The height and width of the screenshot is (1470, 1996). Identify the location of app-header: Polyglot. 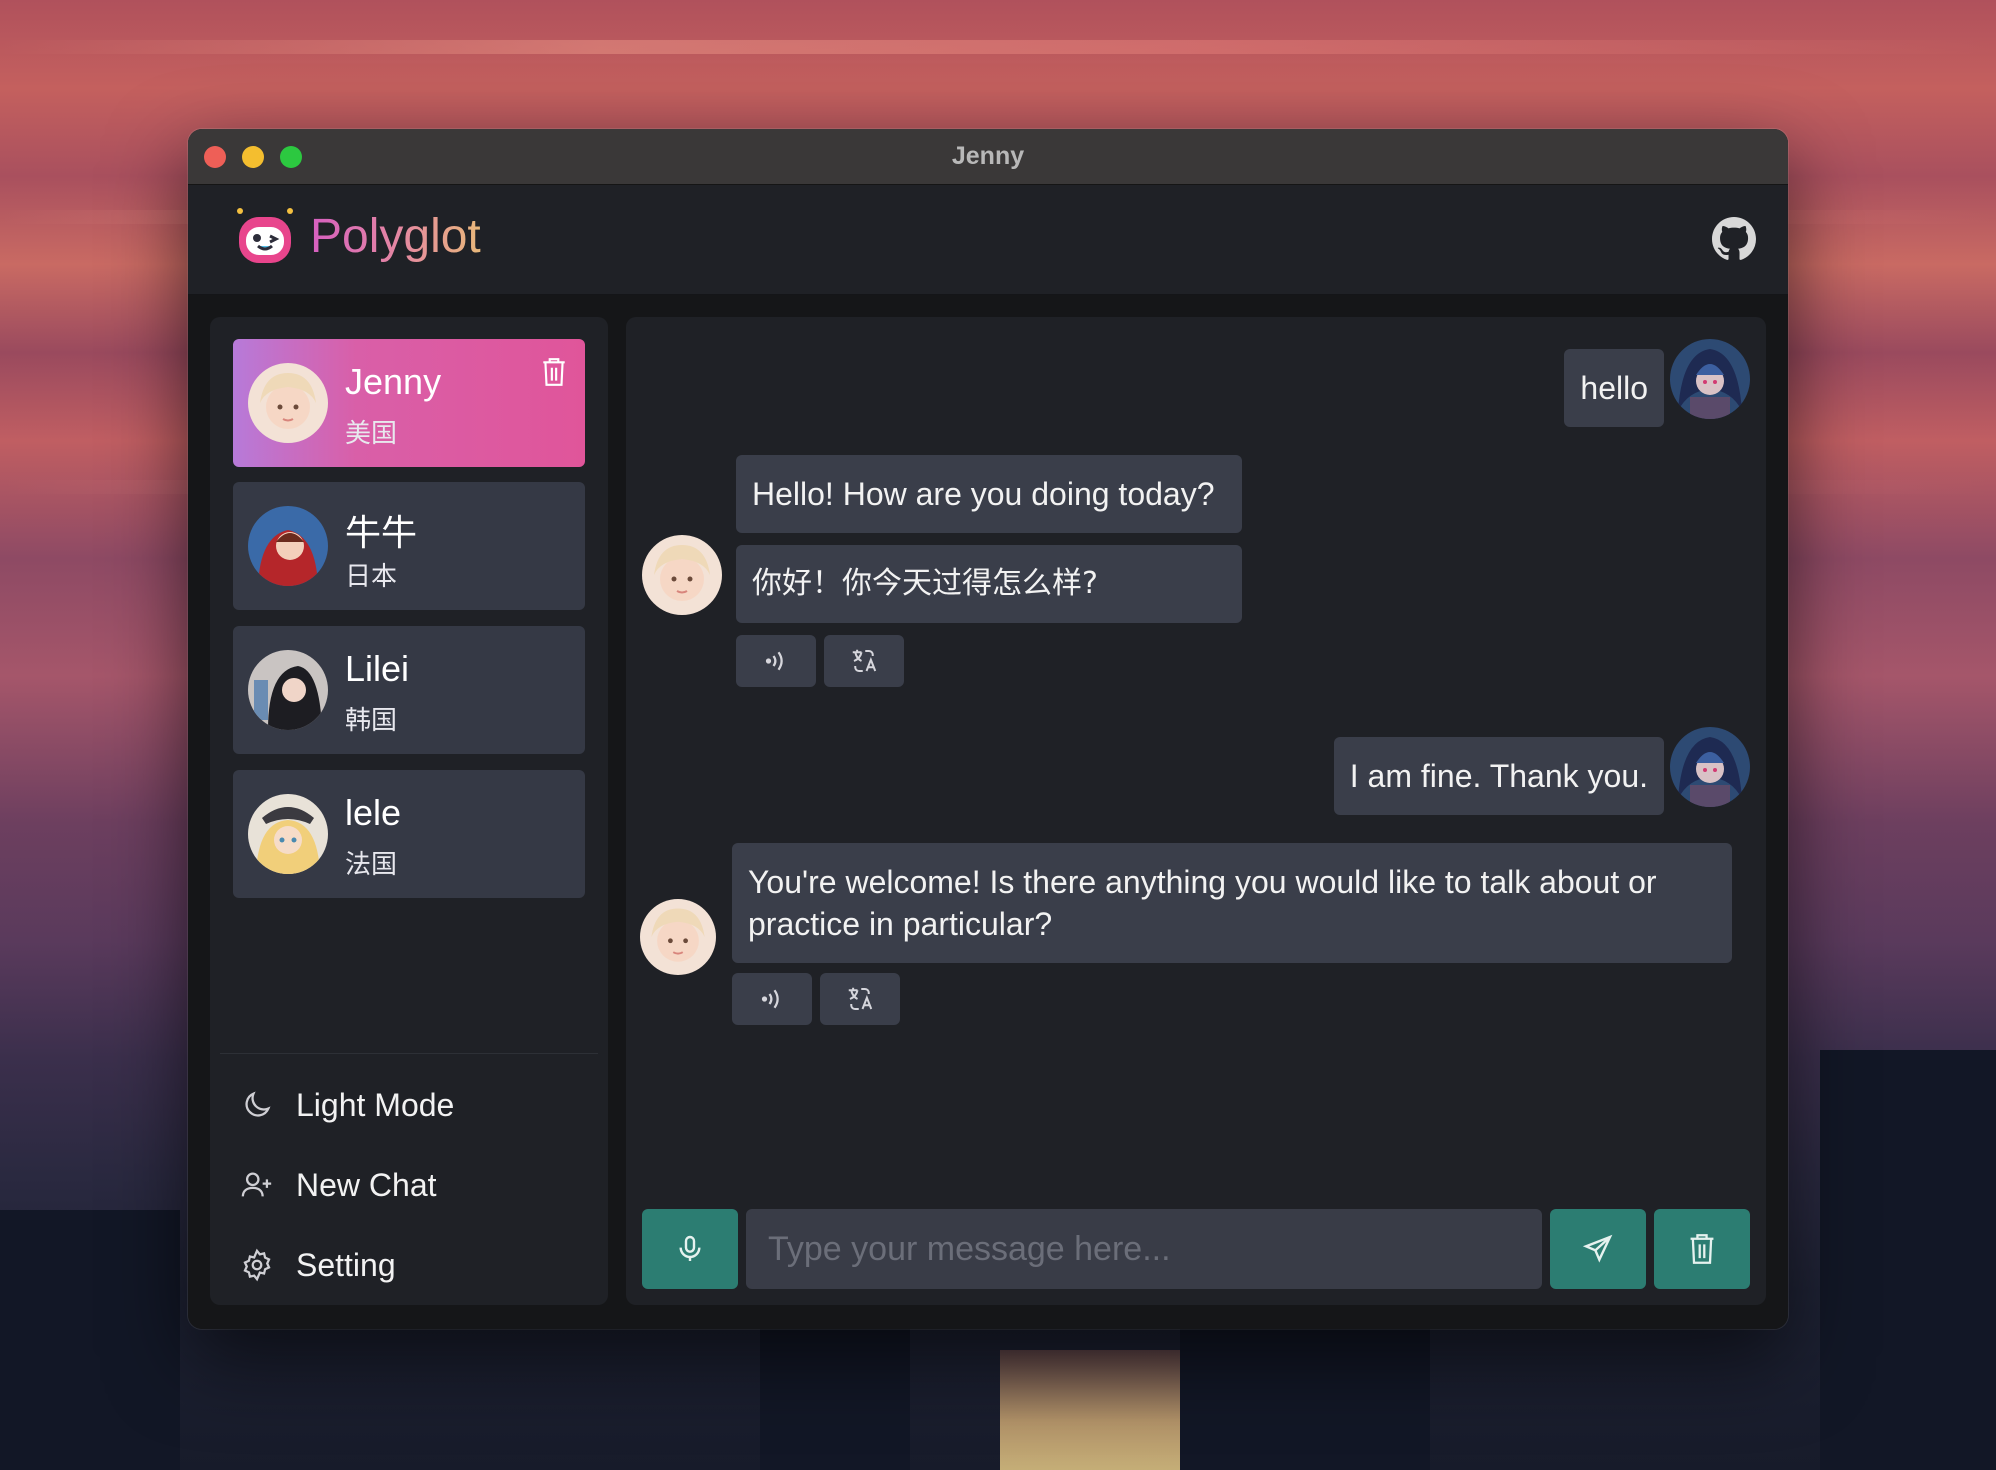
(988, 240).